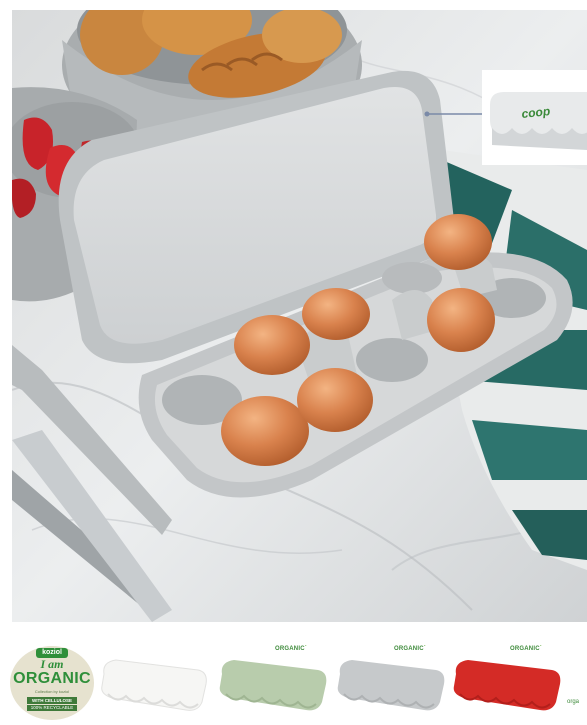 This screenshot has width=587, height=725. I want to click on coop-tray-inset: coop, so click(534, 117).